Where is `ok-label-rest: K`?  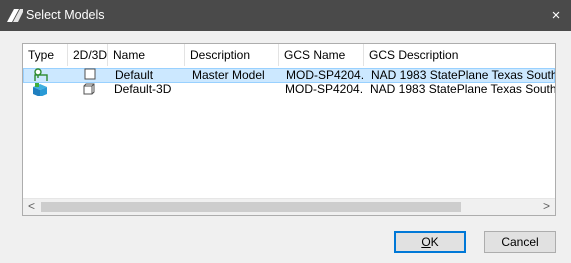 ok-label-rest: K is located at coordinates (434, 242).